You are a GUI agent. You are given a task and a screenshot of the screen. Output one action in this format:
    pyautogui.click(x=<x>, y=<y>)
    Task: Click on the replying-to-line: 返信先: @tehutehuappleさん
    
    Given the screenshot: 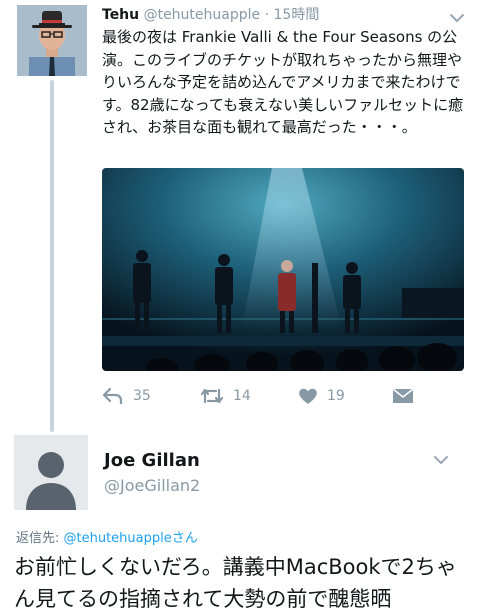 What is the action you would take?
    pyautogui.click(x=107, y=536)
    